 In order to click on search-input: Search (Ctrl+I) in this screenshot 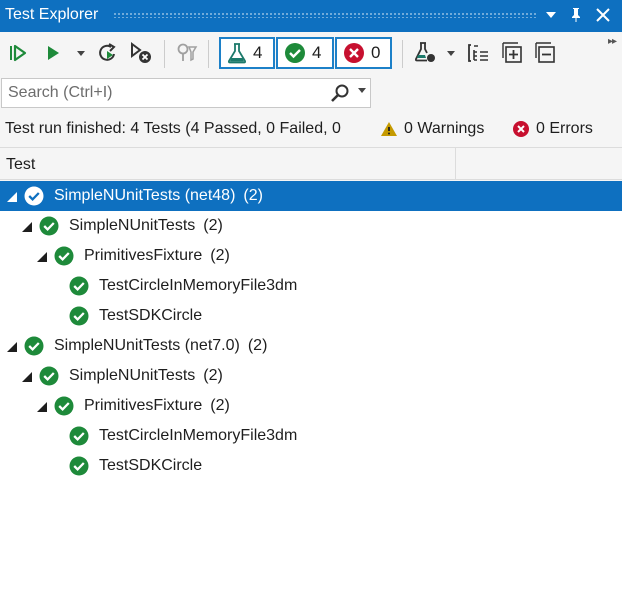, I will do `click(60, 93)`.